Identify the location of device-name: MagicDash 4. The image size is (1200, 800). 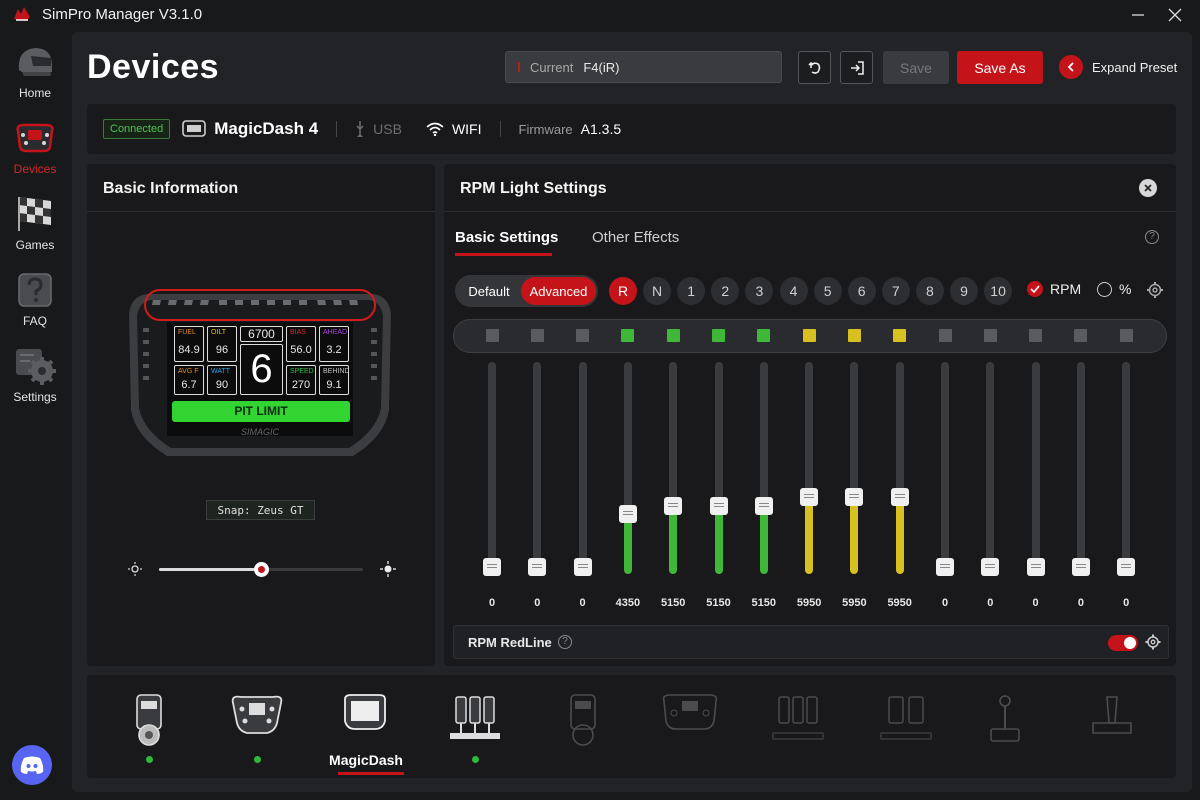
(266, 128).